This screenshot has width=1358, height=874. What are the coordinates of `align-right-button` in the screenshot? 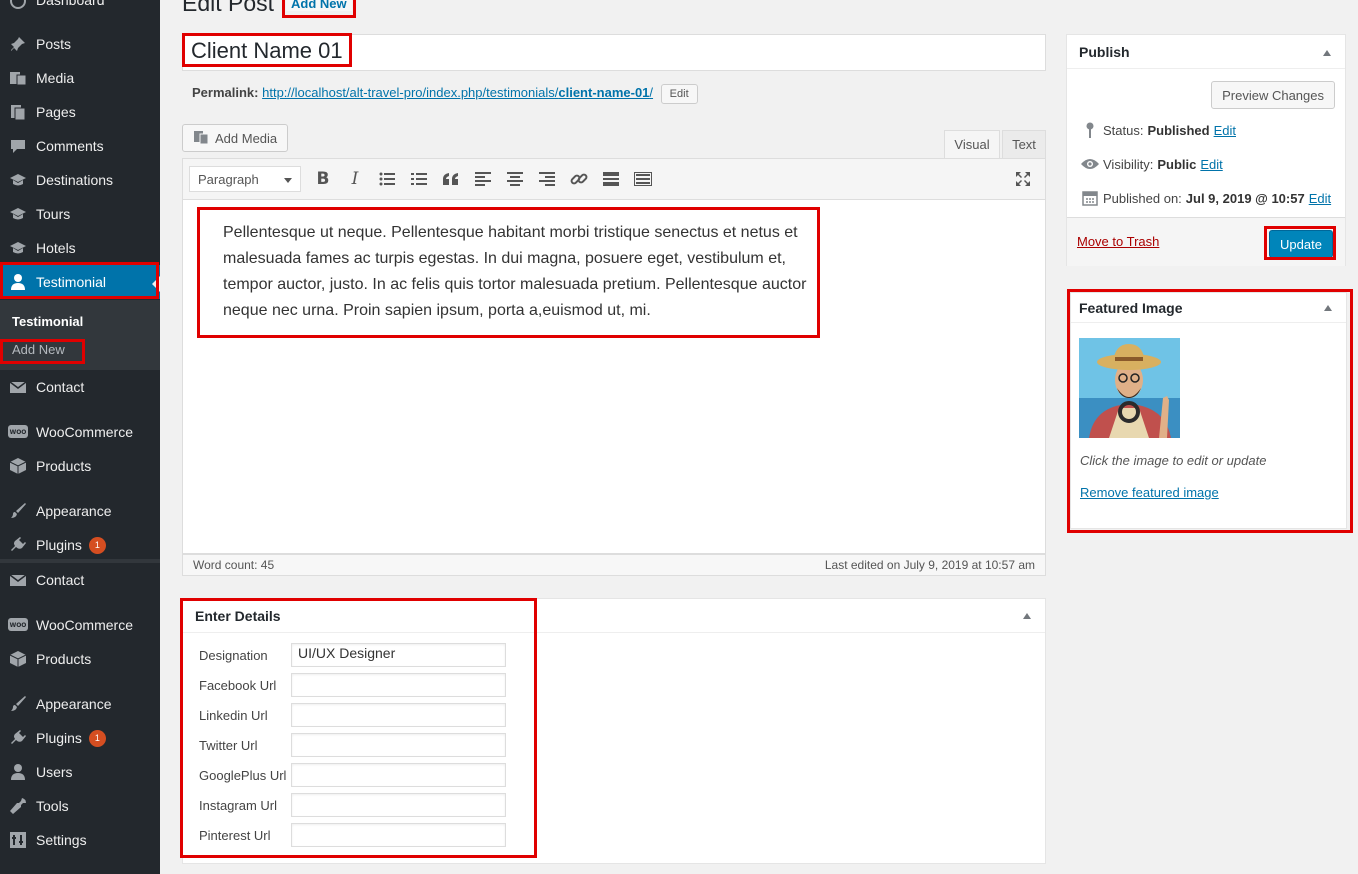 It's located at (547, 179).